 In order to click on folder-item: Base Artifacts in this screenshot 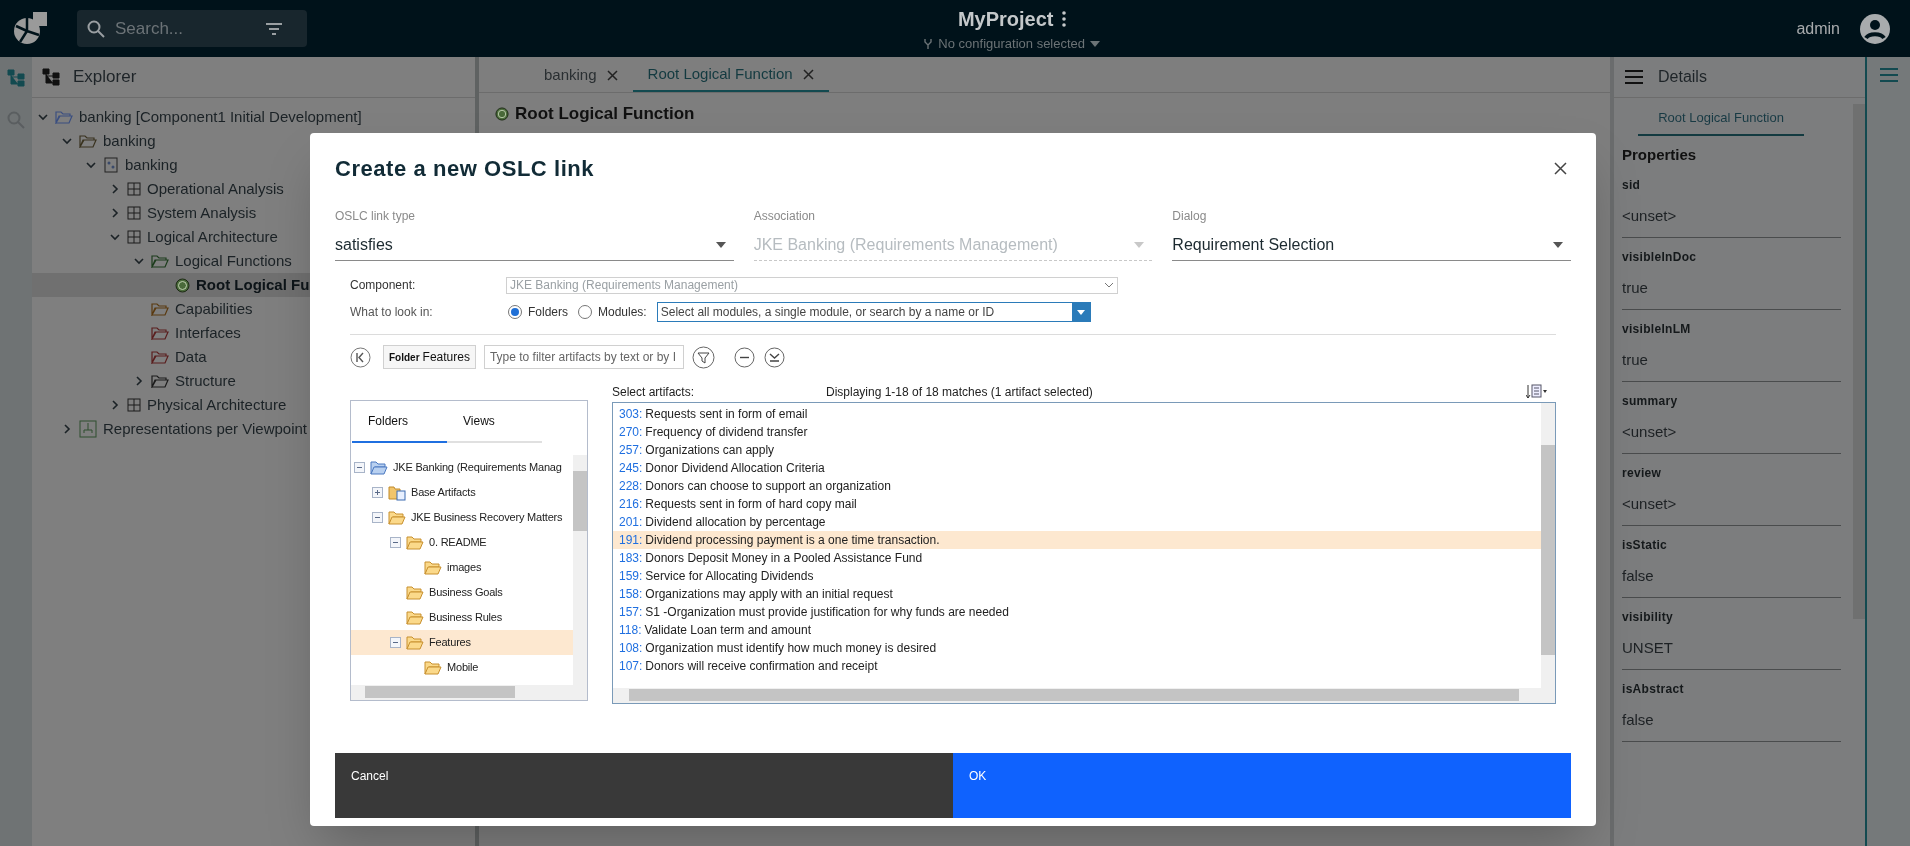, I will do `click(462, 492)`.